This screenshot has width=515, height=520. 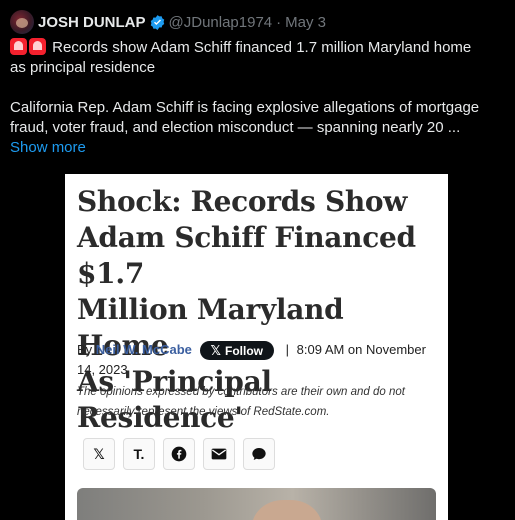 What do you see at coordinates (243, 350) in the screenshot?
I see `follow-label: Follow` at bounding box center [243, 350].